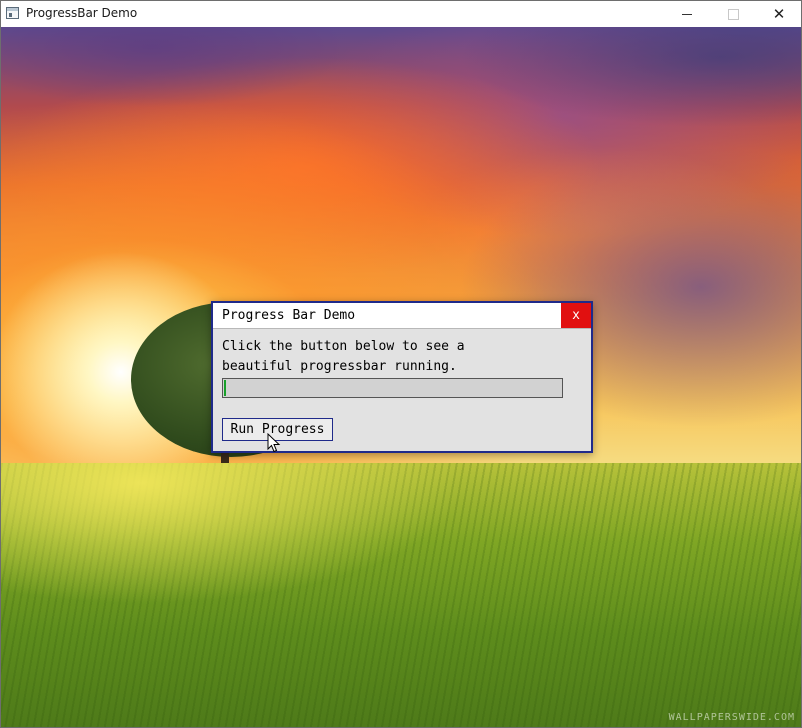 The image size is (802, 728). Describe the element at coordinates (277, 429) in the screenshot. I see `run-progress-button: Run Progress` at that location.